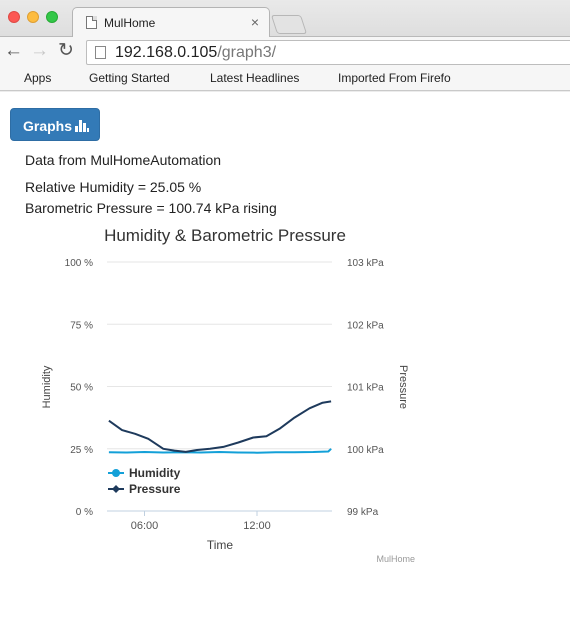  I want to click on graphs-button: Graphs, so click(55, 124).